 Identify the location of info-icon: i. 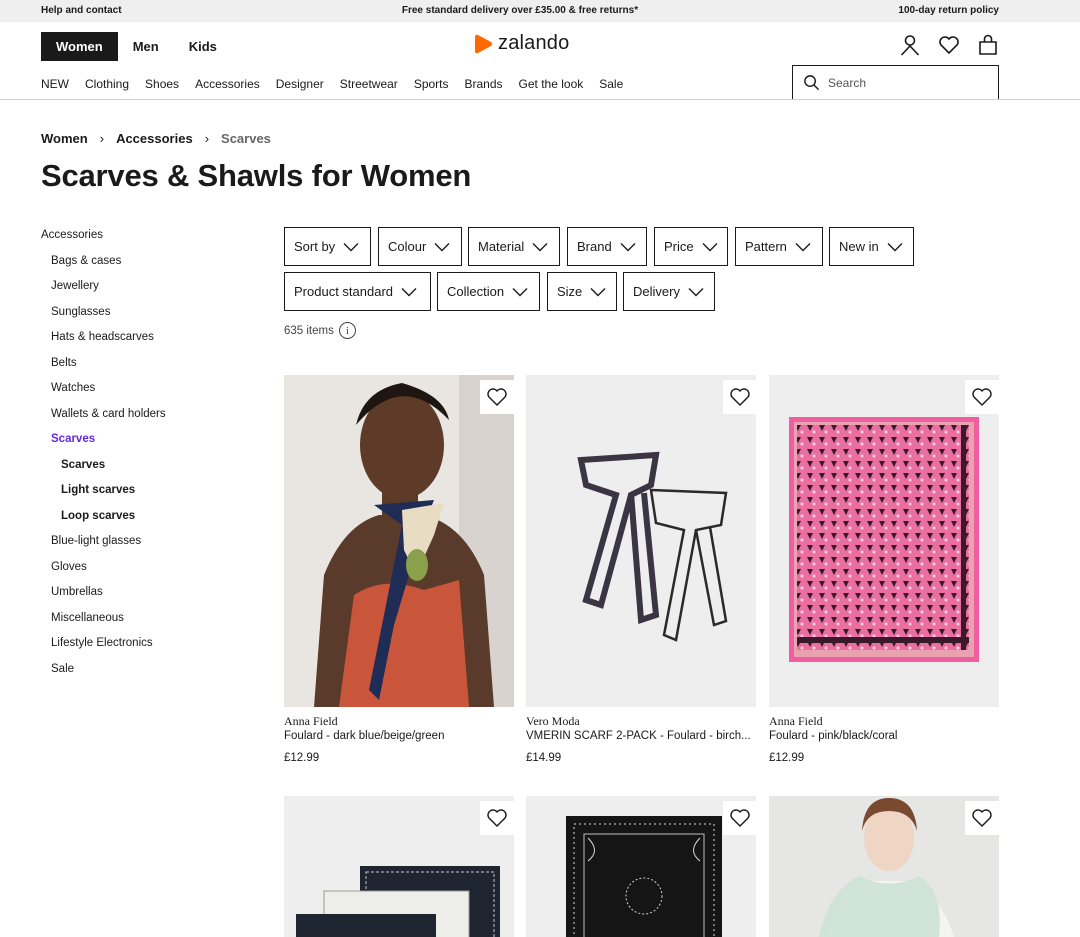
(347, 330).